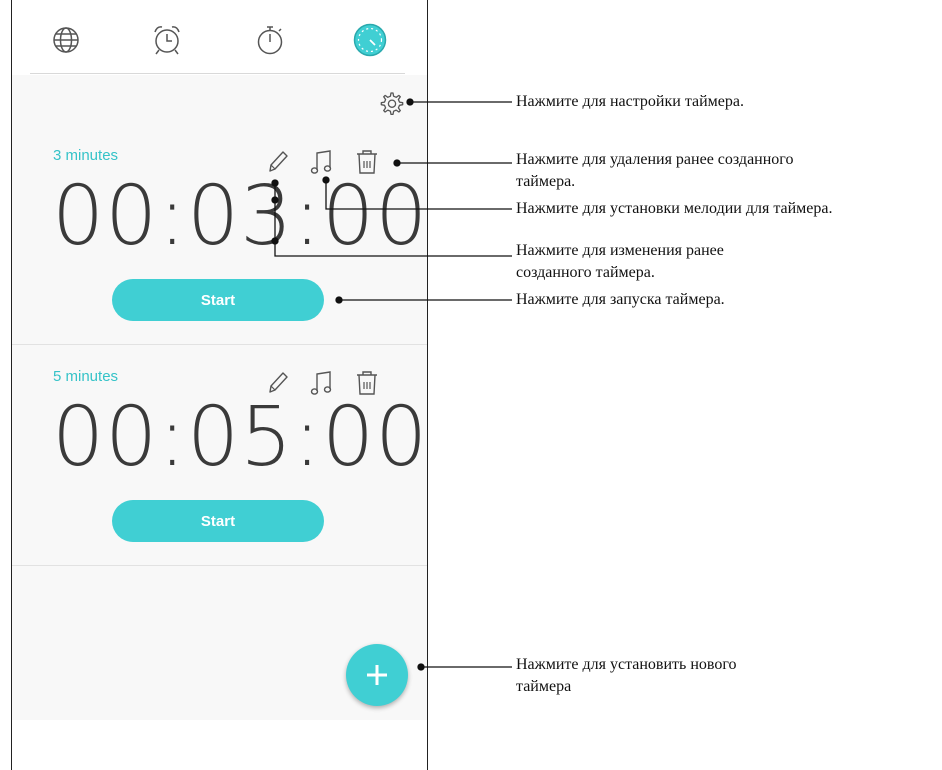 The width and height of the screenshot is (942, 770). Describe the element at coordinates (544, 686) in the screenshot. I see `annotation-add-line2: таймера` at that location.